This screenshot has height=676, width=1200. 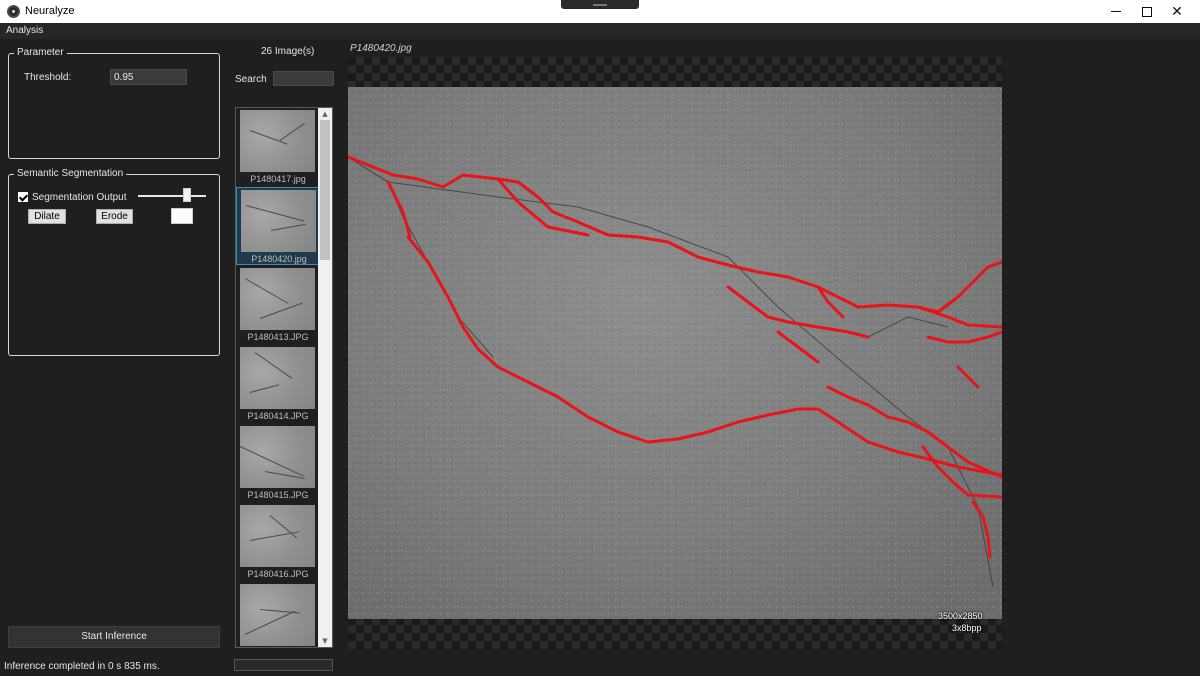 I want to click on thumbnail-label: P1480413.JPG, so click(x=278, y=337).